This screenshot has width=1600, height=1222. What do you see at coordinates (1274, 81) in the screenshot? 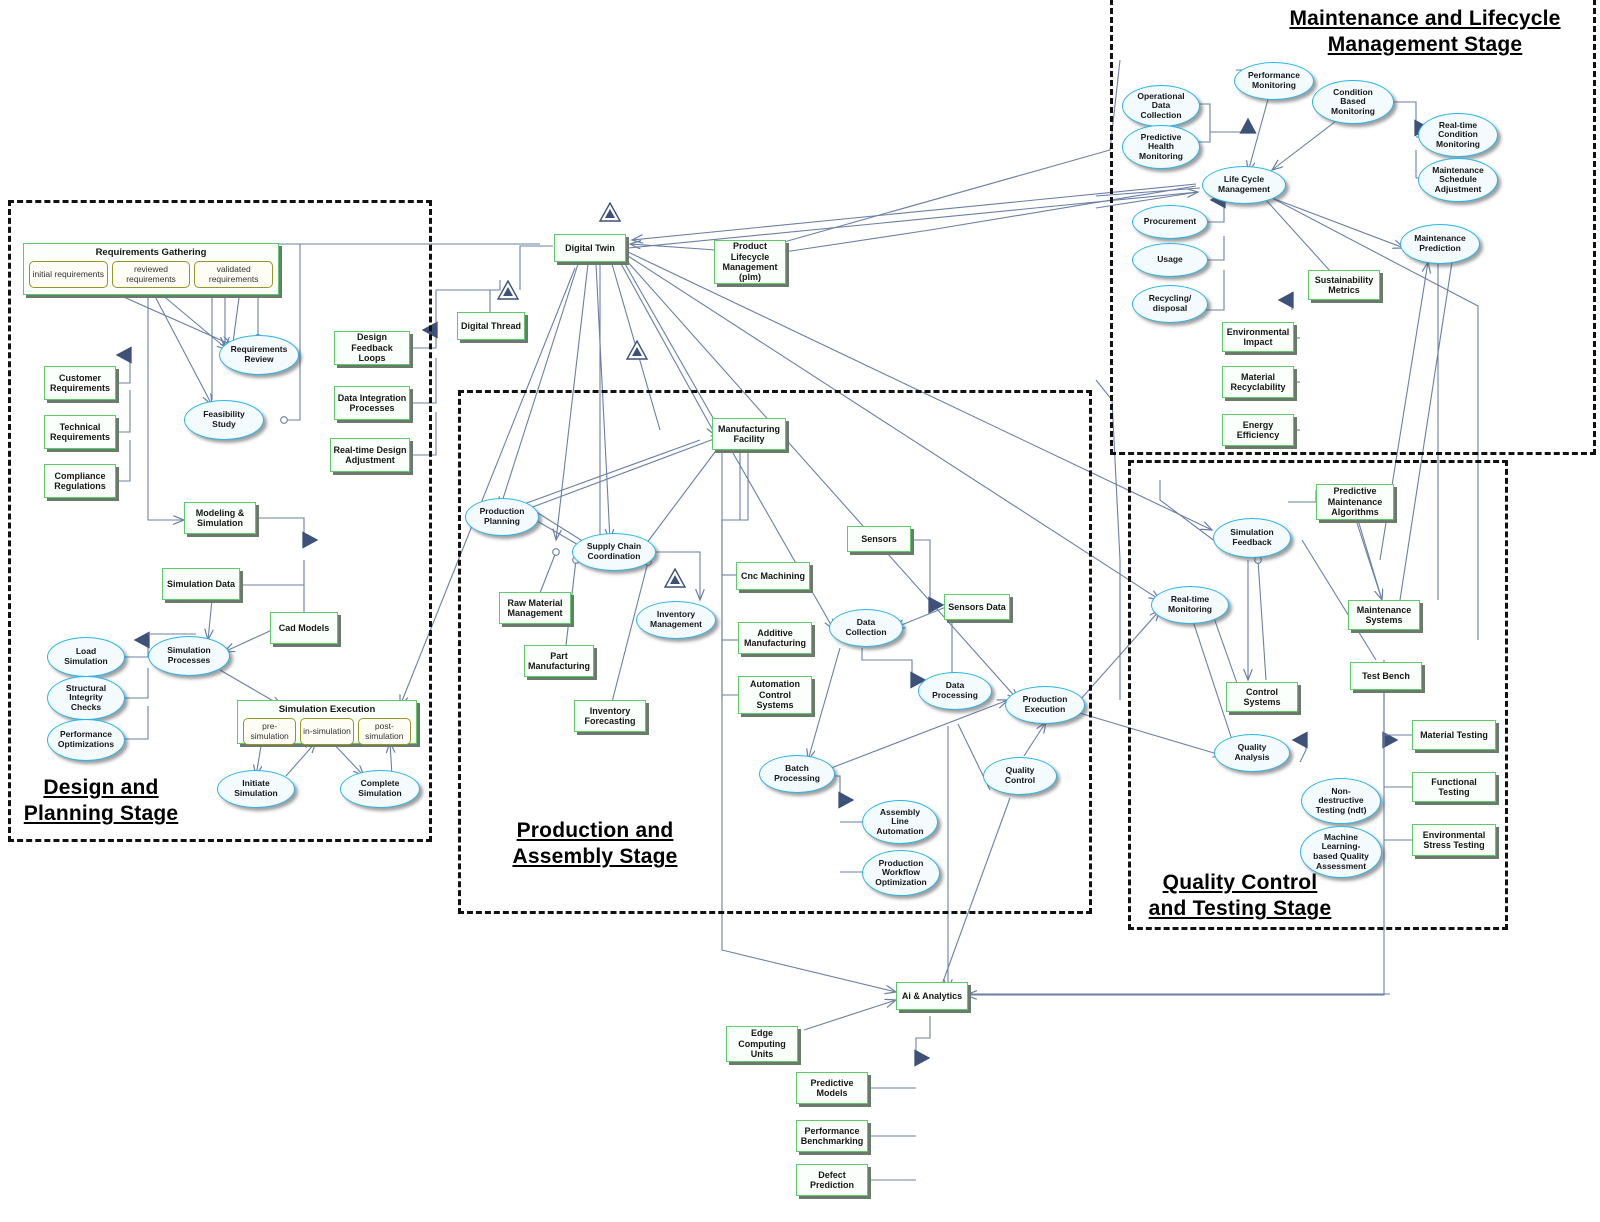
I see `node-performance-monitoring: Performance Monitoring` at bounding box center [1274, 81].